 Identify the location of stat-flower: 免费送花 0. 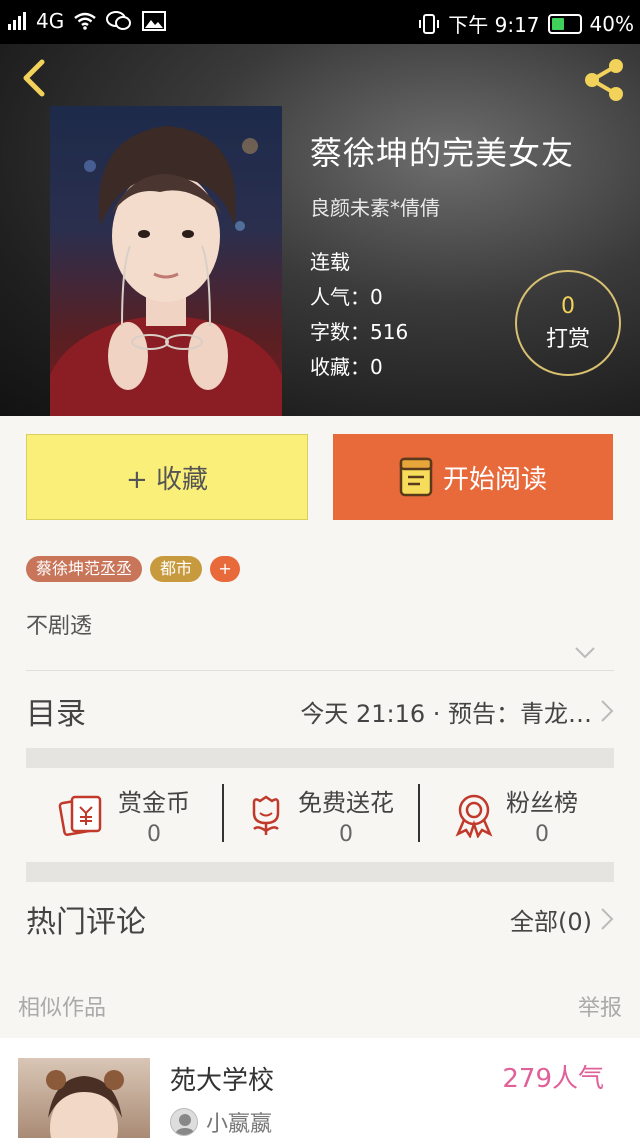
(320, 815).